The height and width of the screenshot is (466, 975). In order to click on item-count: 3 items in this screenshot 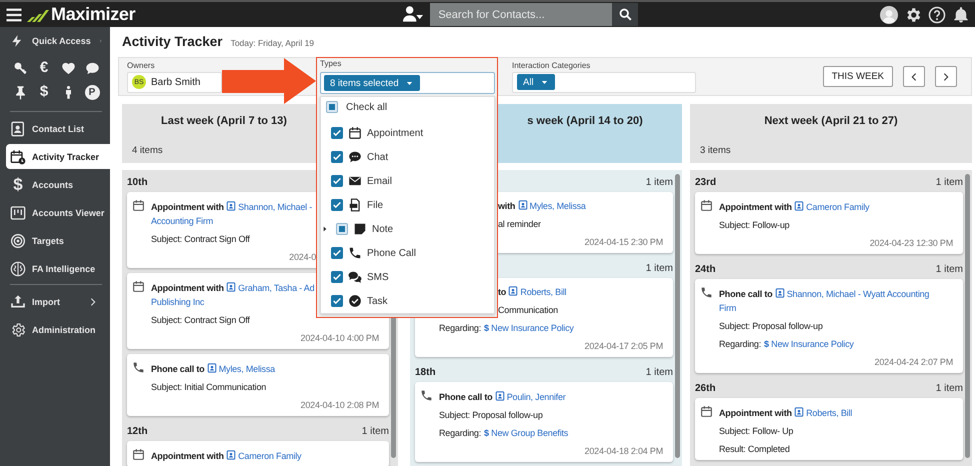, I will do `click(715, 150)`.